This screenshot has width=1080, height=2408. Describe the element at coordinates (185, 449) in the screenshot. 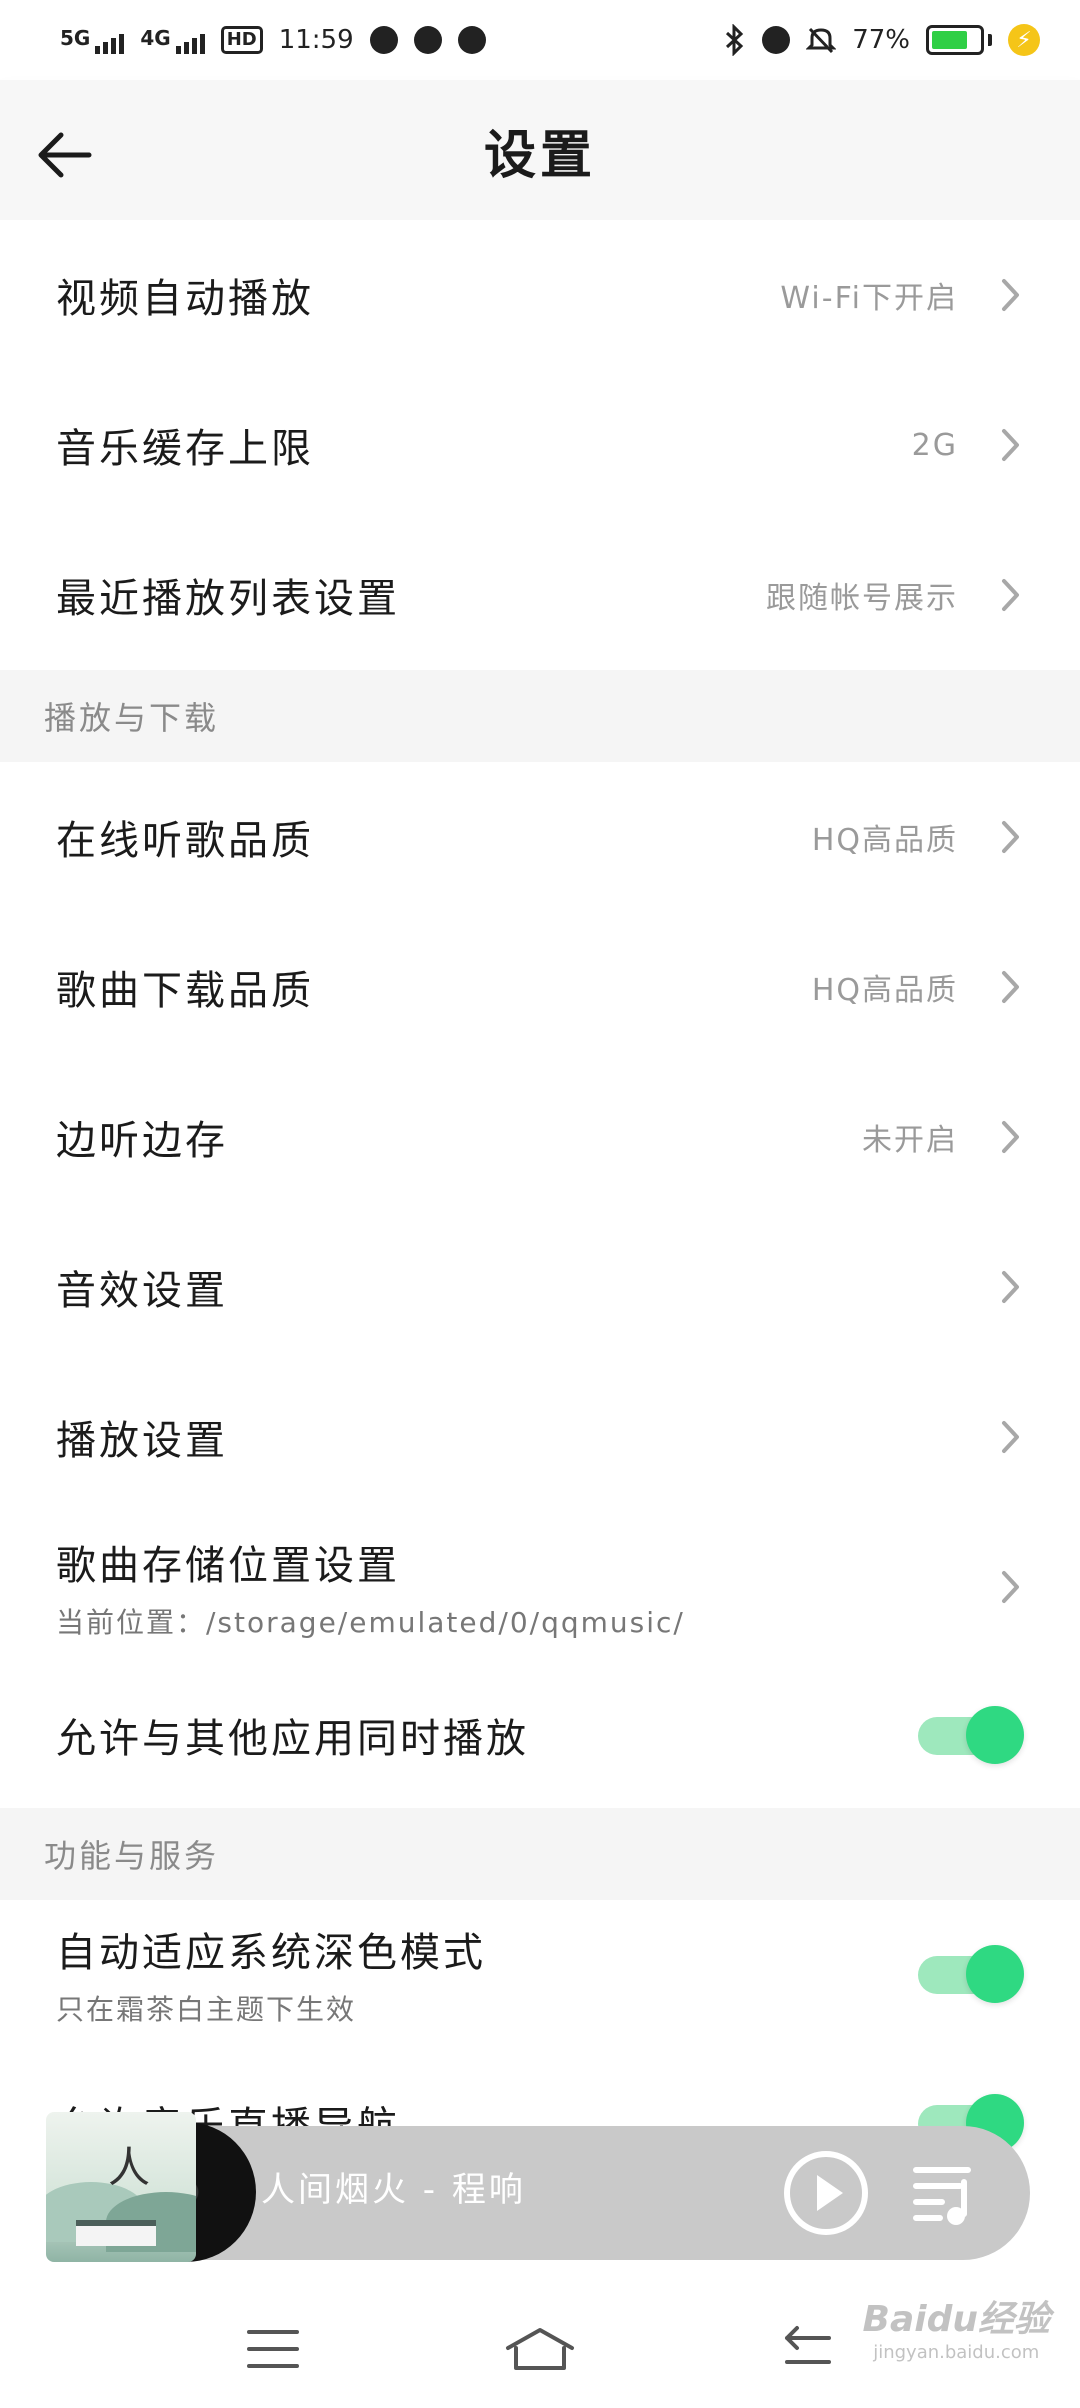

I see `setting-label: 音乐缓存上限` at that location.